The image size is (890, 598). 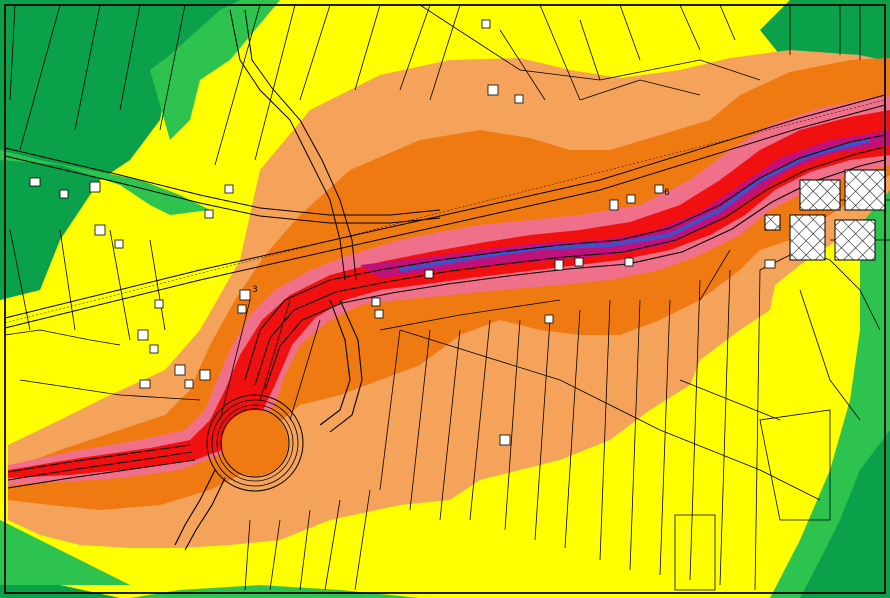 What do you see at coordinates (667, 193) in the screenshot?
I see `building-label-6: 6` at bounding box center [667, 193].